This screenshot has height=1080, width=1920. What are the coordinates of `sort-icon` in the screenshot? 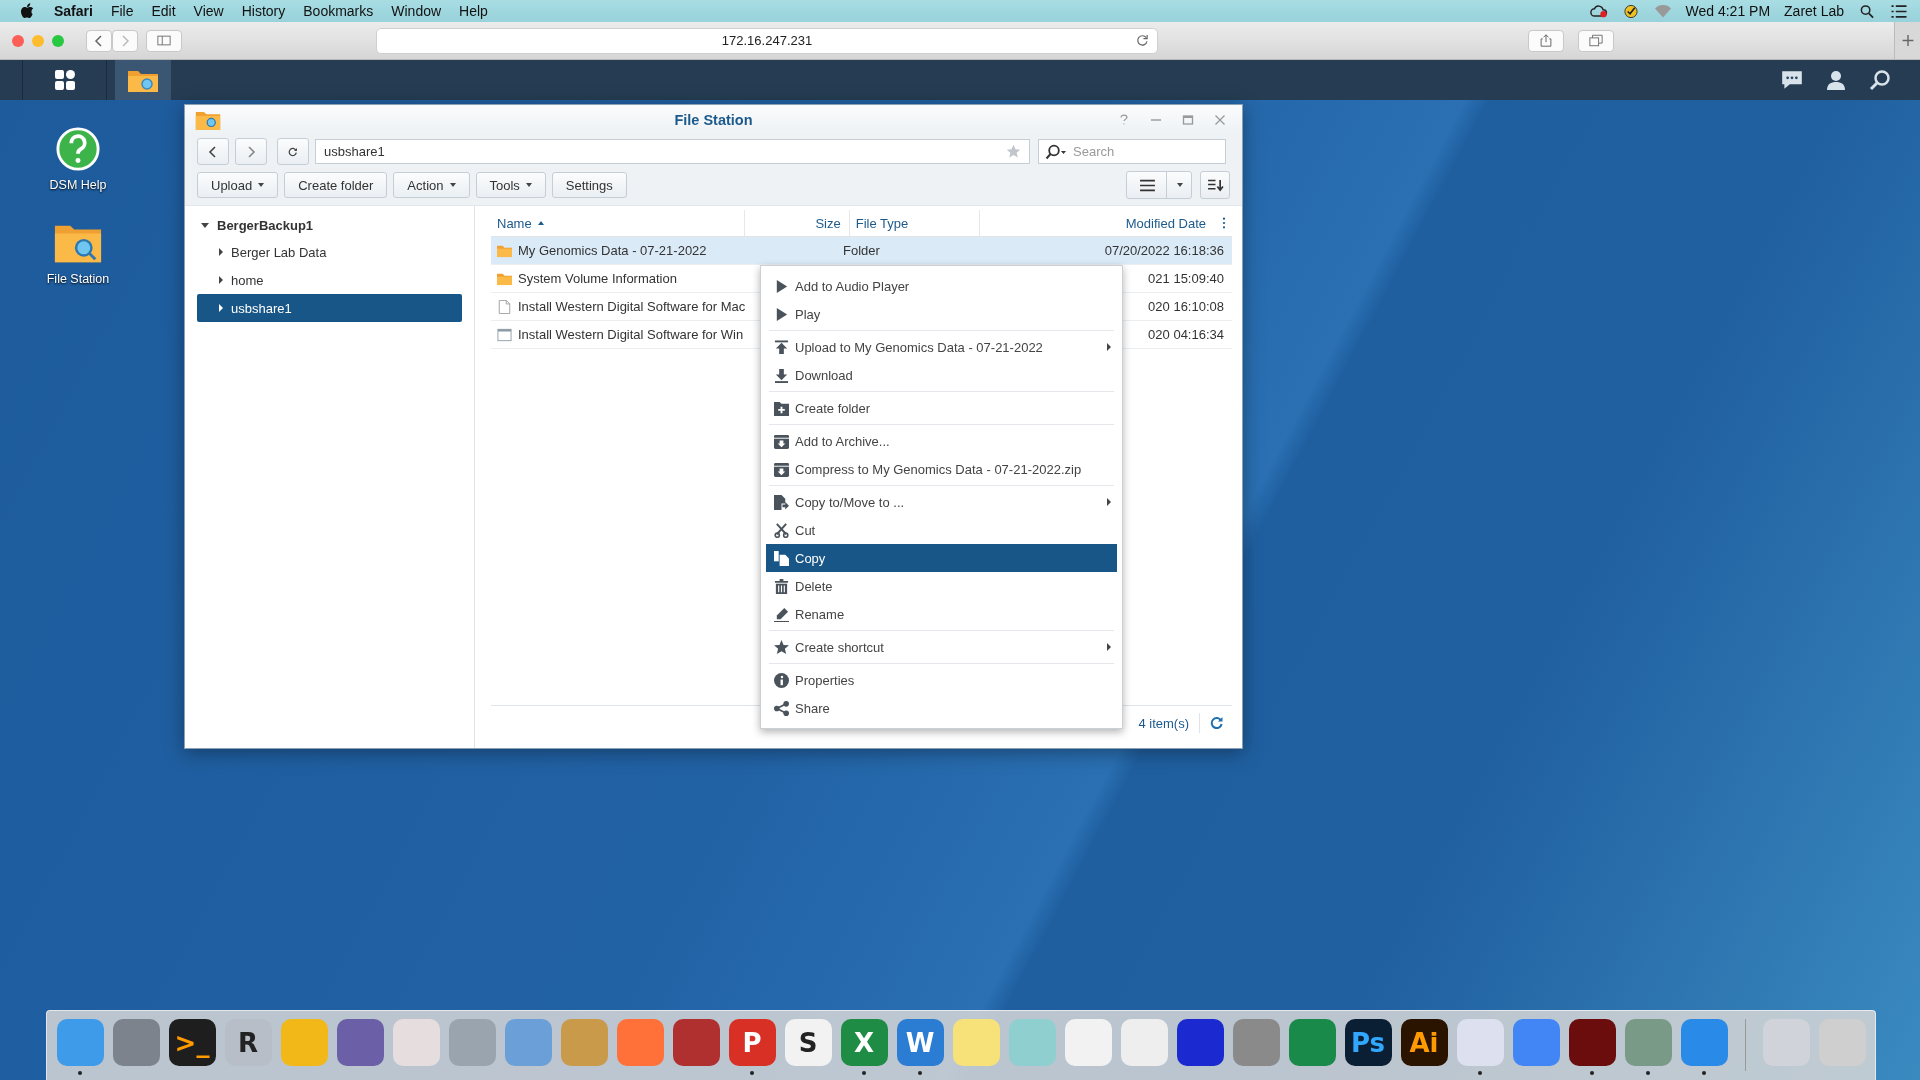 It's located at (1215, 185).